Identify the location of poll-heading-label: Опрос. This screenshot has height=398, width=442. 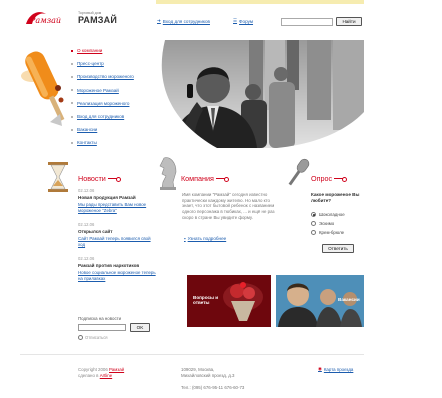
(322, 178).